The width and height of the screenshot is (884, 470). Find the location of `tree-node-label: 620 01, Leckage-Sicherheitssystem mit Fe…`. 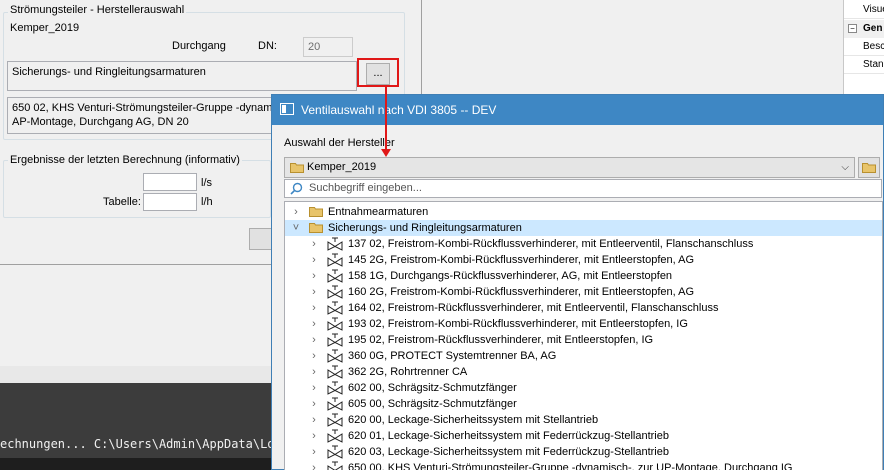

tree-node-label: 620 01, Leckage-Sicherheitssystem mit Fe… is located at coordinates (508, 436).